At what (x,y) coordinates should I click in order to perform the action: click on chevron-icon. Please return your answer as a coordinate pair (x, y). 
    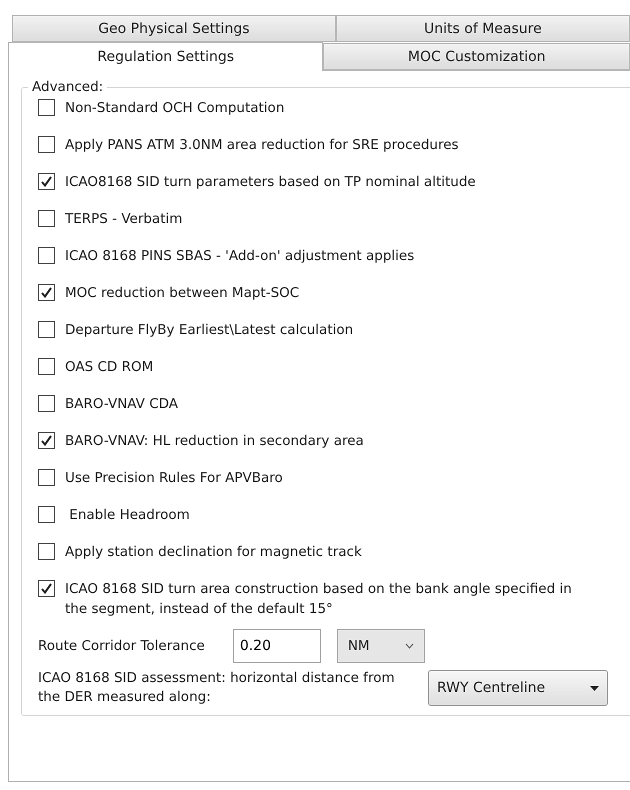
    Looking at the image, I should click on (409, 646).